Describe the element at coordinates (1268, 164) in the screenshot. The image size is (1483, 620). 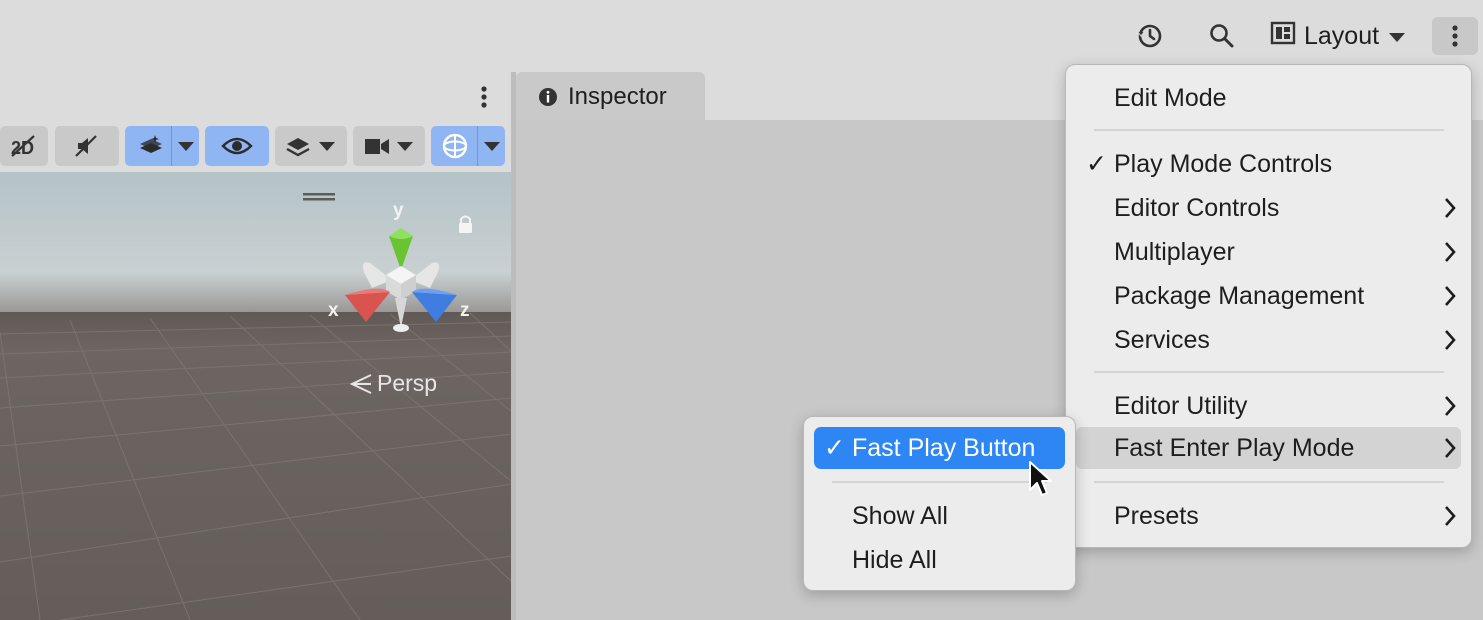
I see `menu-item-play-mode-controls: ✓ Play Mode Controls` at that location.